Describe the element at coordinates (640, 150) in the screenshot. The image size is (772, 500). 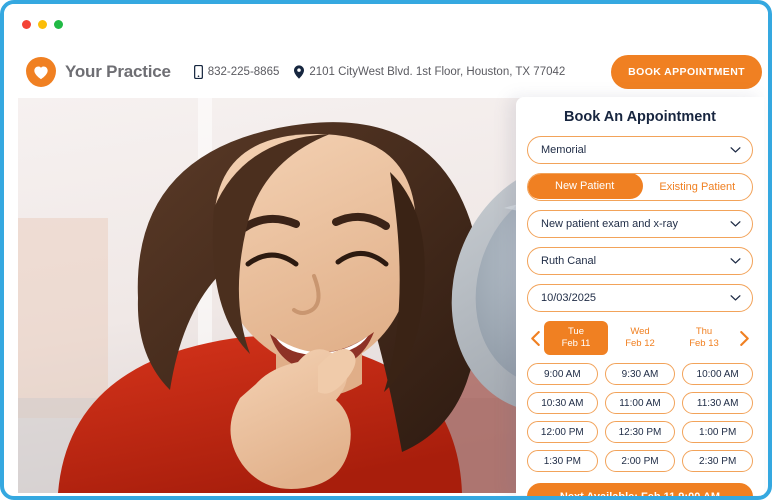
I see `location-select: Memorial` at that location.